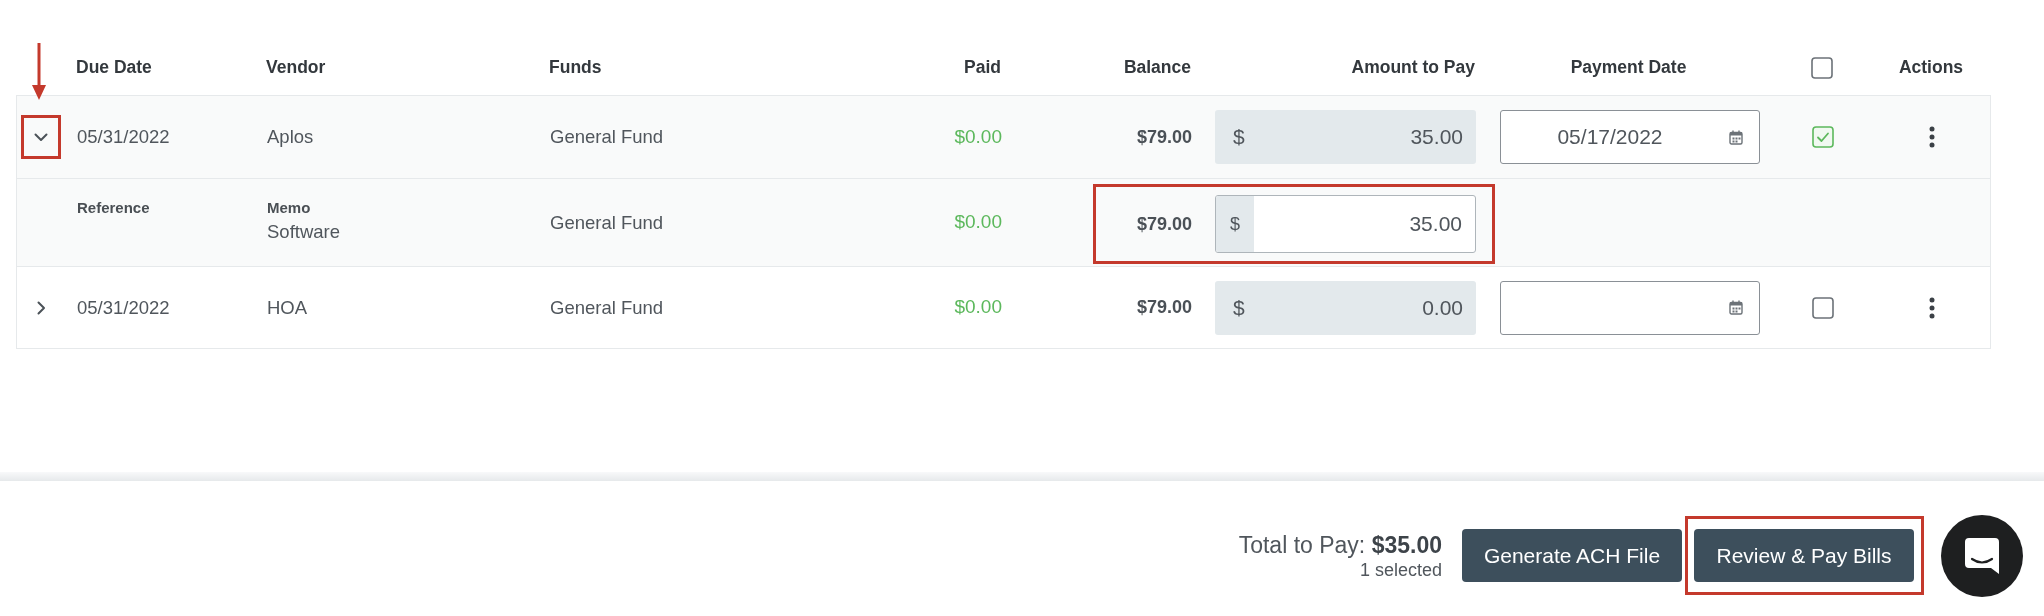 This screenshot has height=616, width=2044. I want to click on chevron-right-icon, so click(41, 307).